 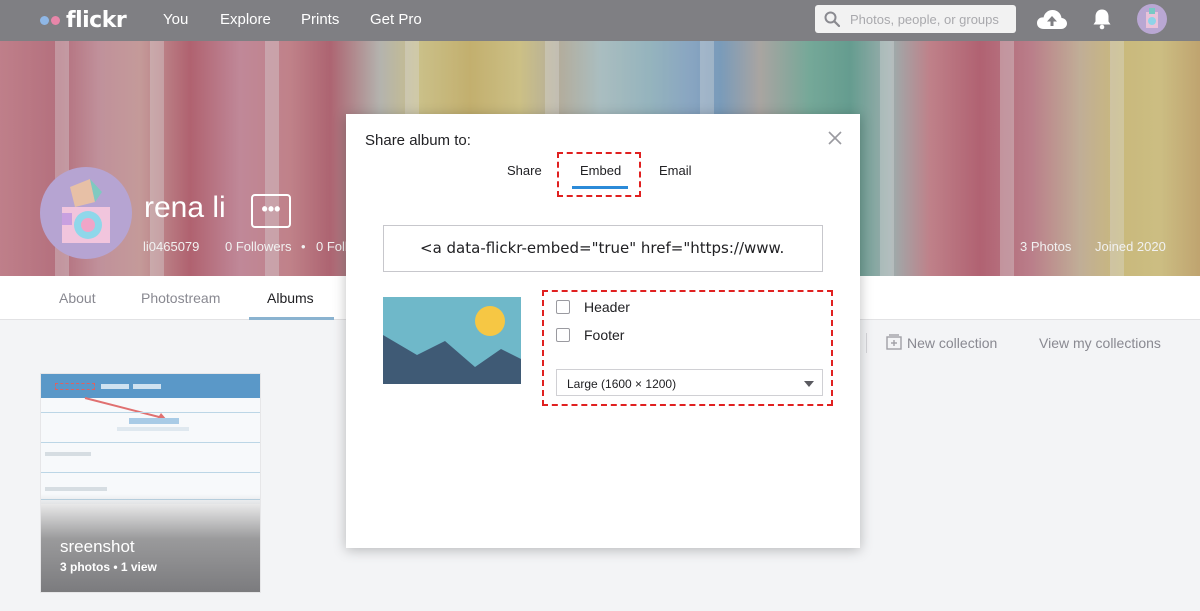 I want to click on avatar-art, so click(x=1152, y=18).